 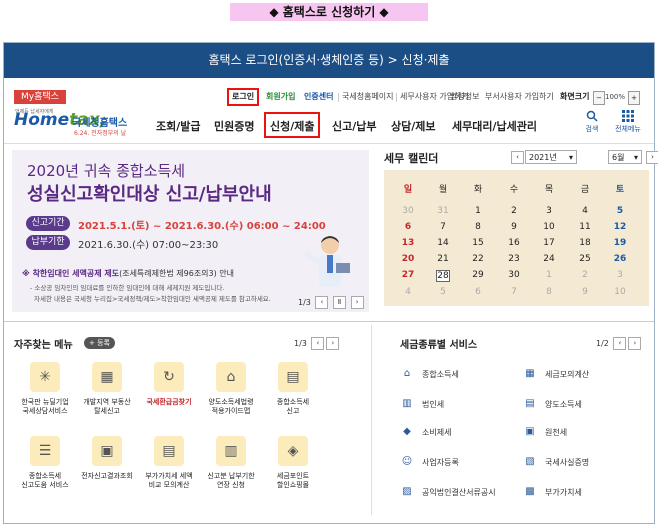 What do you see at coordinates (318, 343) in the screenshot?
I see `favorites-prev-button: ‹` at bounding box center [318, 343].